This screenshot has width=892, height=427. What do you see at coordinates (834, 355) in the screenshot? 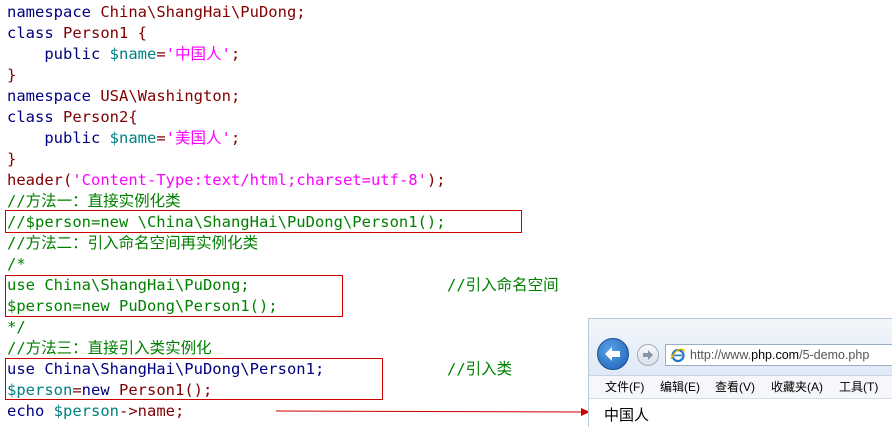
I see `url-path: /5-demo.php` at bounding box center [834, 355].